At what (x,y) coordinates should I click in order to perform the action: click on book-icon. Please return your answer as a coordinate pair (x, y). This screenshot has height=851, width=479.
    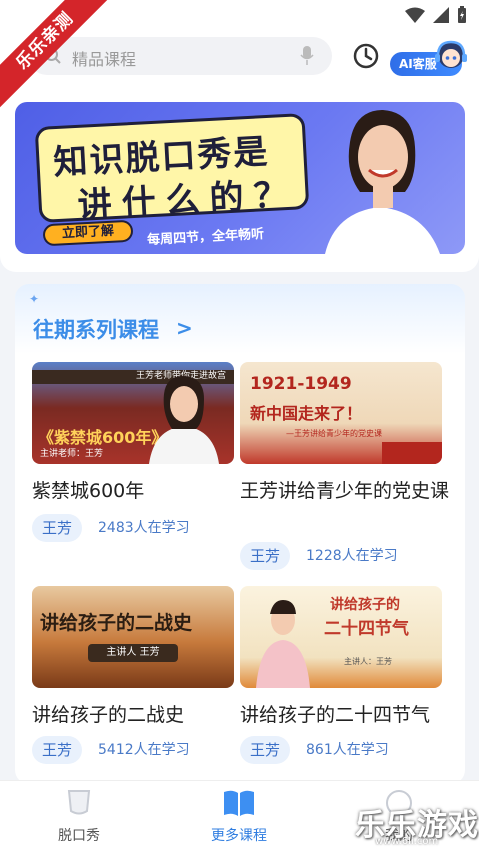
    Looking at the image, I should click on (239, 803).